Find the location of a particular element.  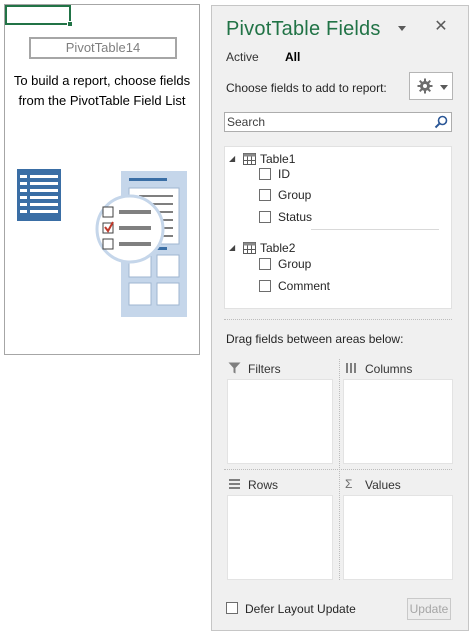

tab-all: All is located at coordinates (292, 57).